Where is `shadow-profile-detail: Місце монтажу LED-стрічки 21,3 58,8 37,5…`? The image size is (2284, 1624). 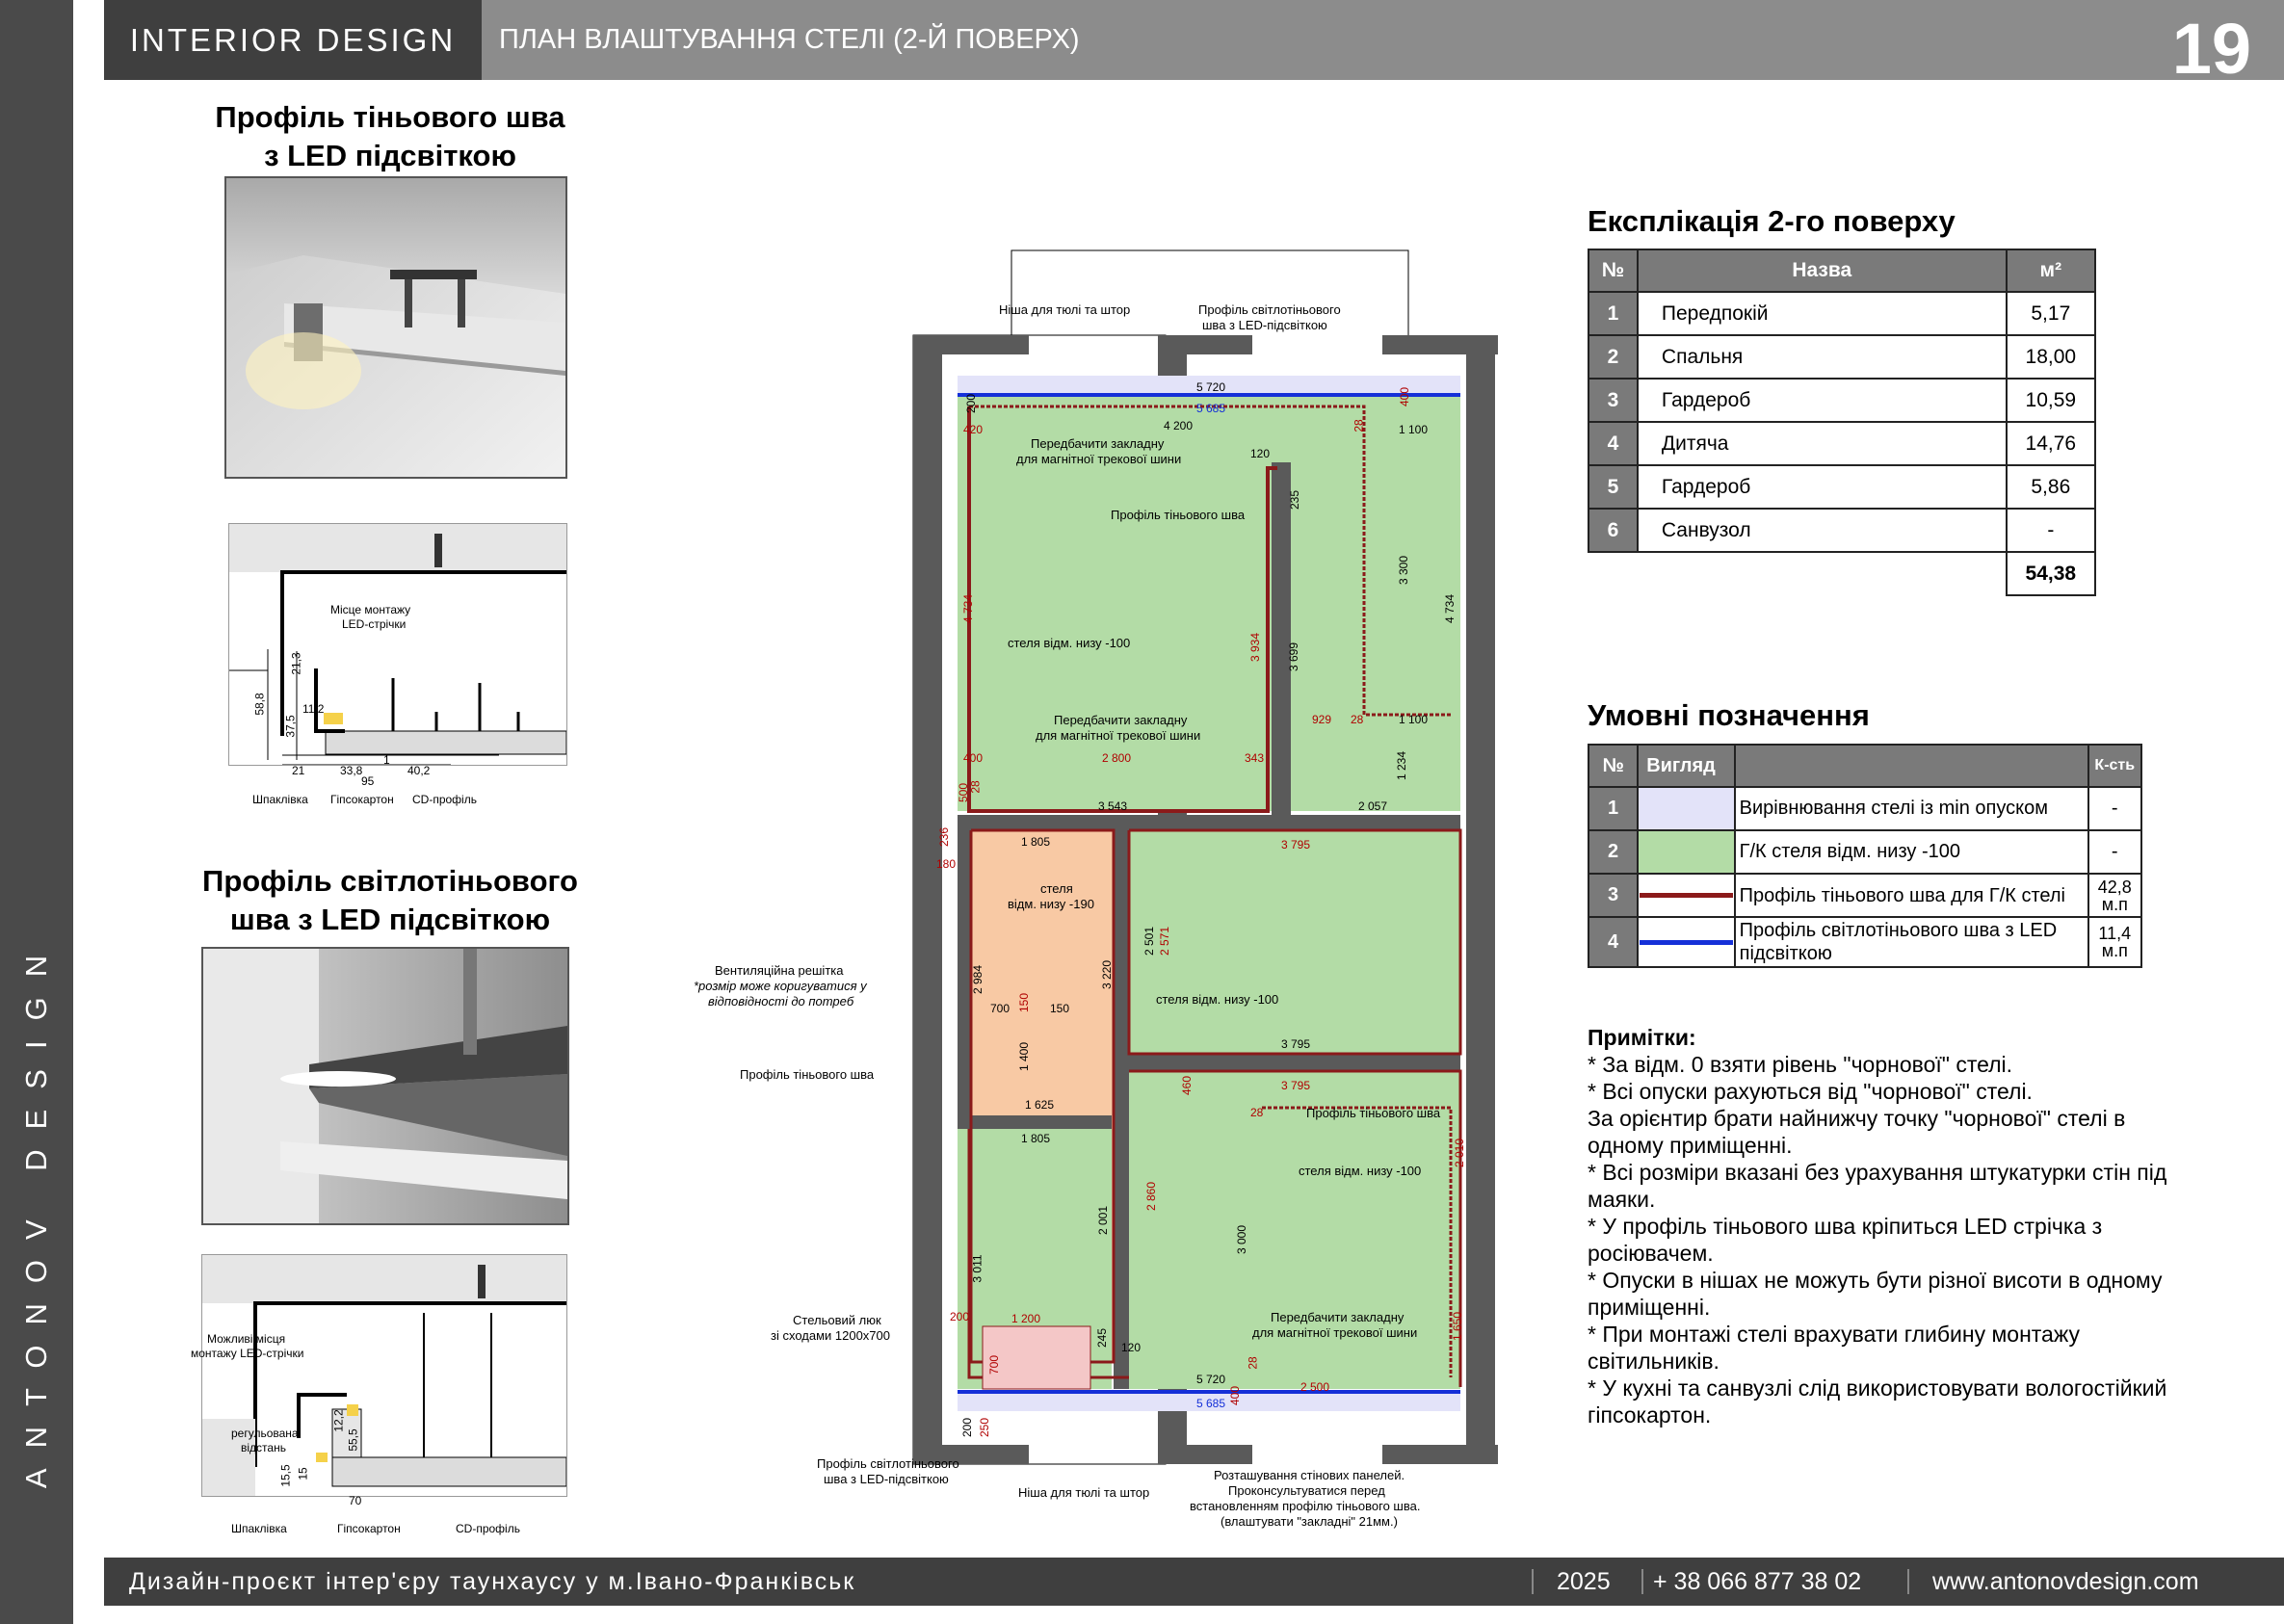 shadow-profile-detail: Місце монтажу LED-стрічки 21,3 58,8 37,5… is located at coordinates (397, 650).